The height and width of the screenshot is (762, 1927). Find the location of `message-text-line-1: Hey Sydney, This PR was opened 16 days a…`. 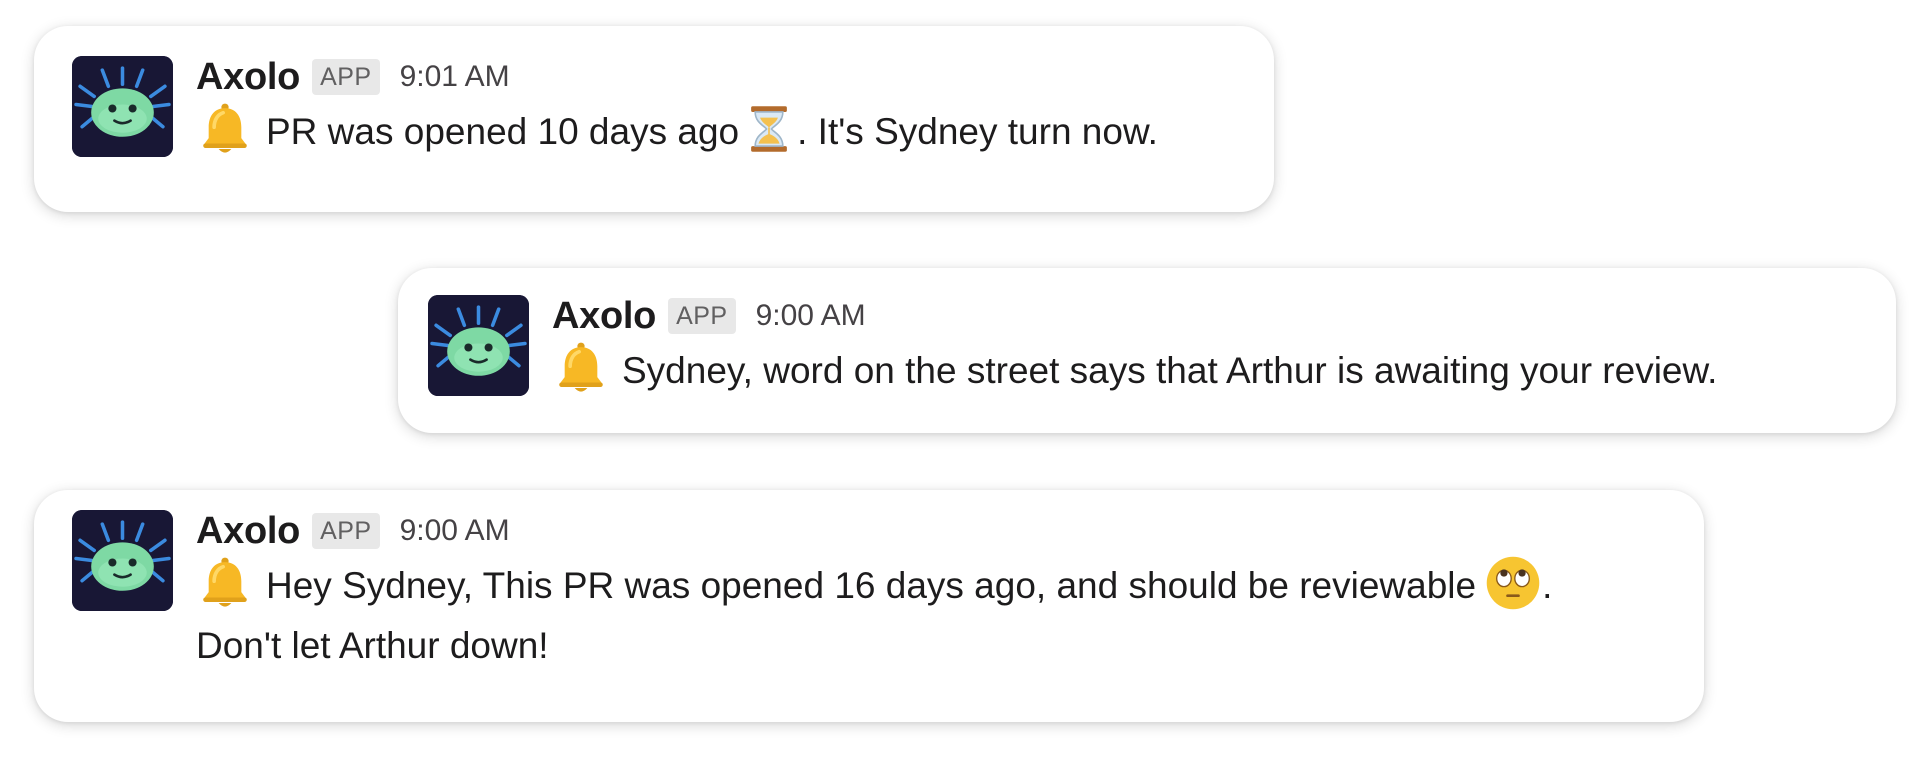

message-text-line-1: Hey Sydney, This PR was opened 16 days a… is located at coordinates (874, 585).